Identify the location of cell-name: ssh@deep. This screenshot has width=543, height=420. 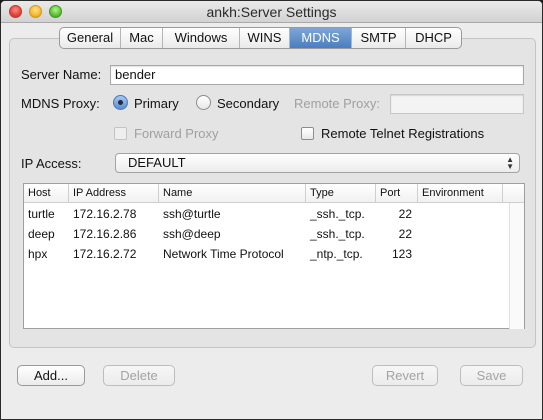
(192, 234).